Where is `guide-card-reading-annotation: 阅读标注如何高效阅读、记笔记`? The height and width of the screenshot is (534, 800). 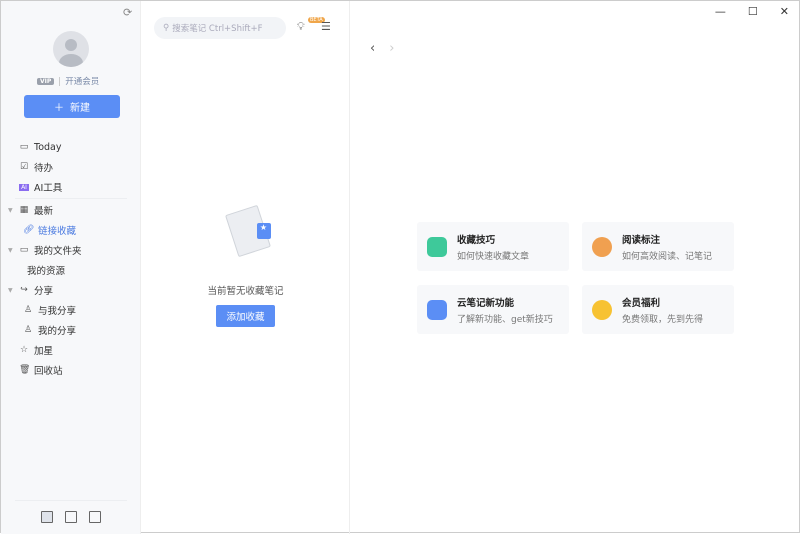 guide-card-reading-annotation: 阅读标注如何高效阅读、记笔记 is located at coordinates (658, 246).